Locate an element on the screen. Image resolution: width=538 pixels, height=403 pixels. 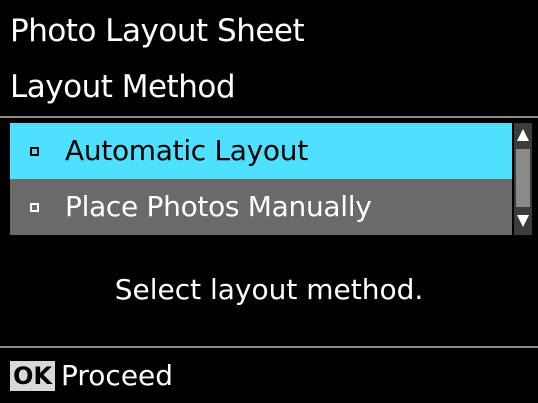
list-item-label: Automatic Layout is located at coordinates (186, 150).